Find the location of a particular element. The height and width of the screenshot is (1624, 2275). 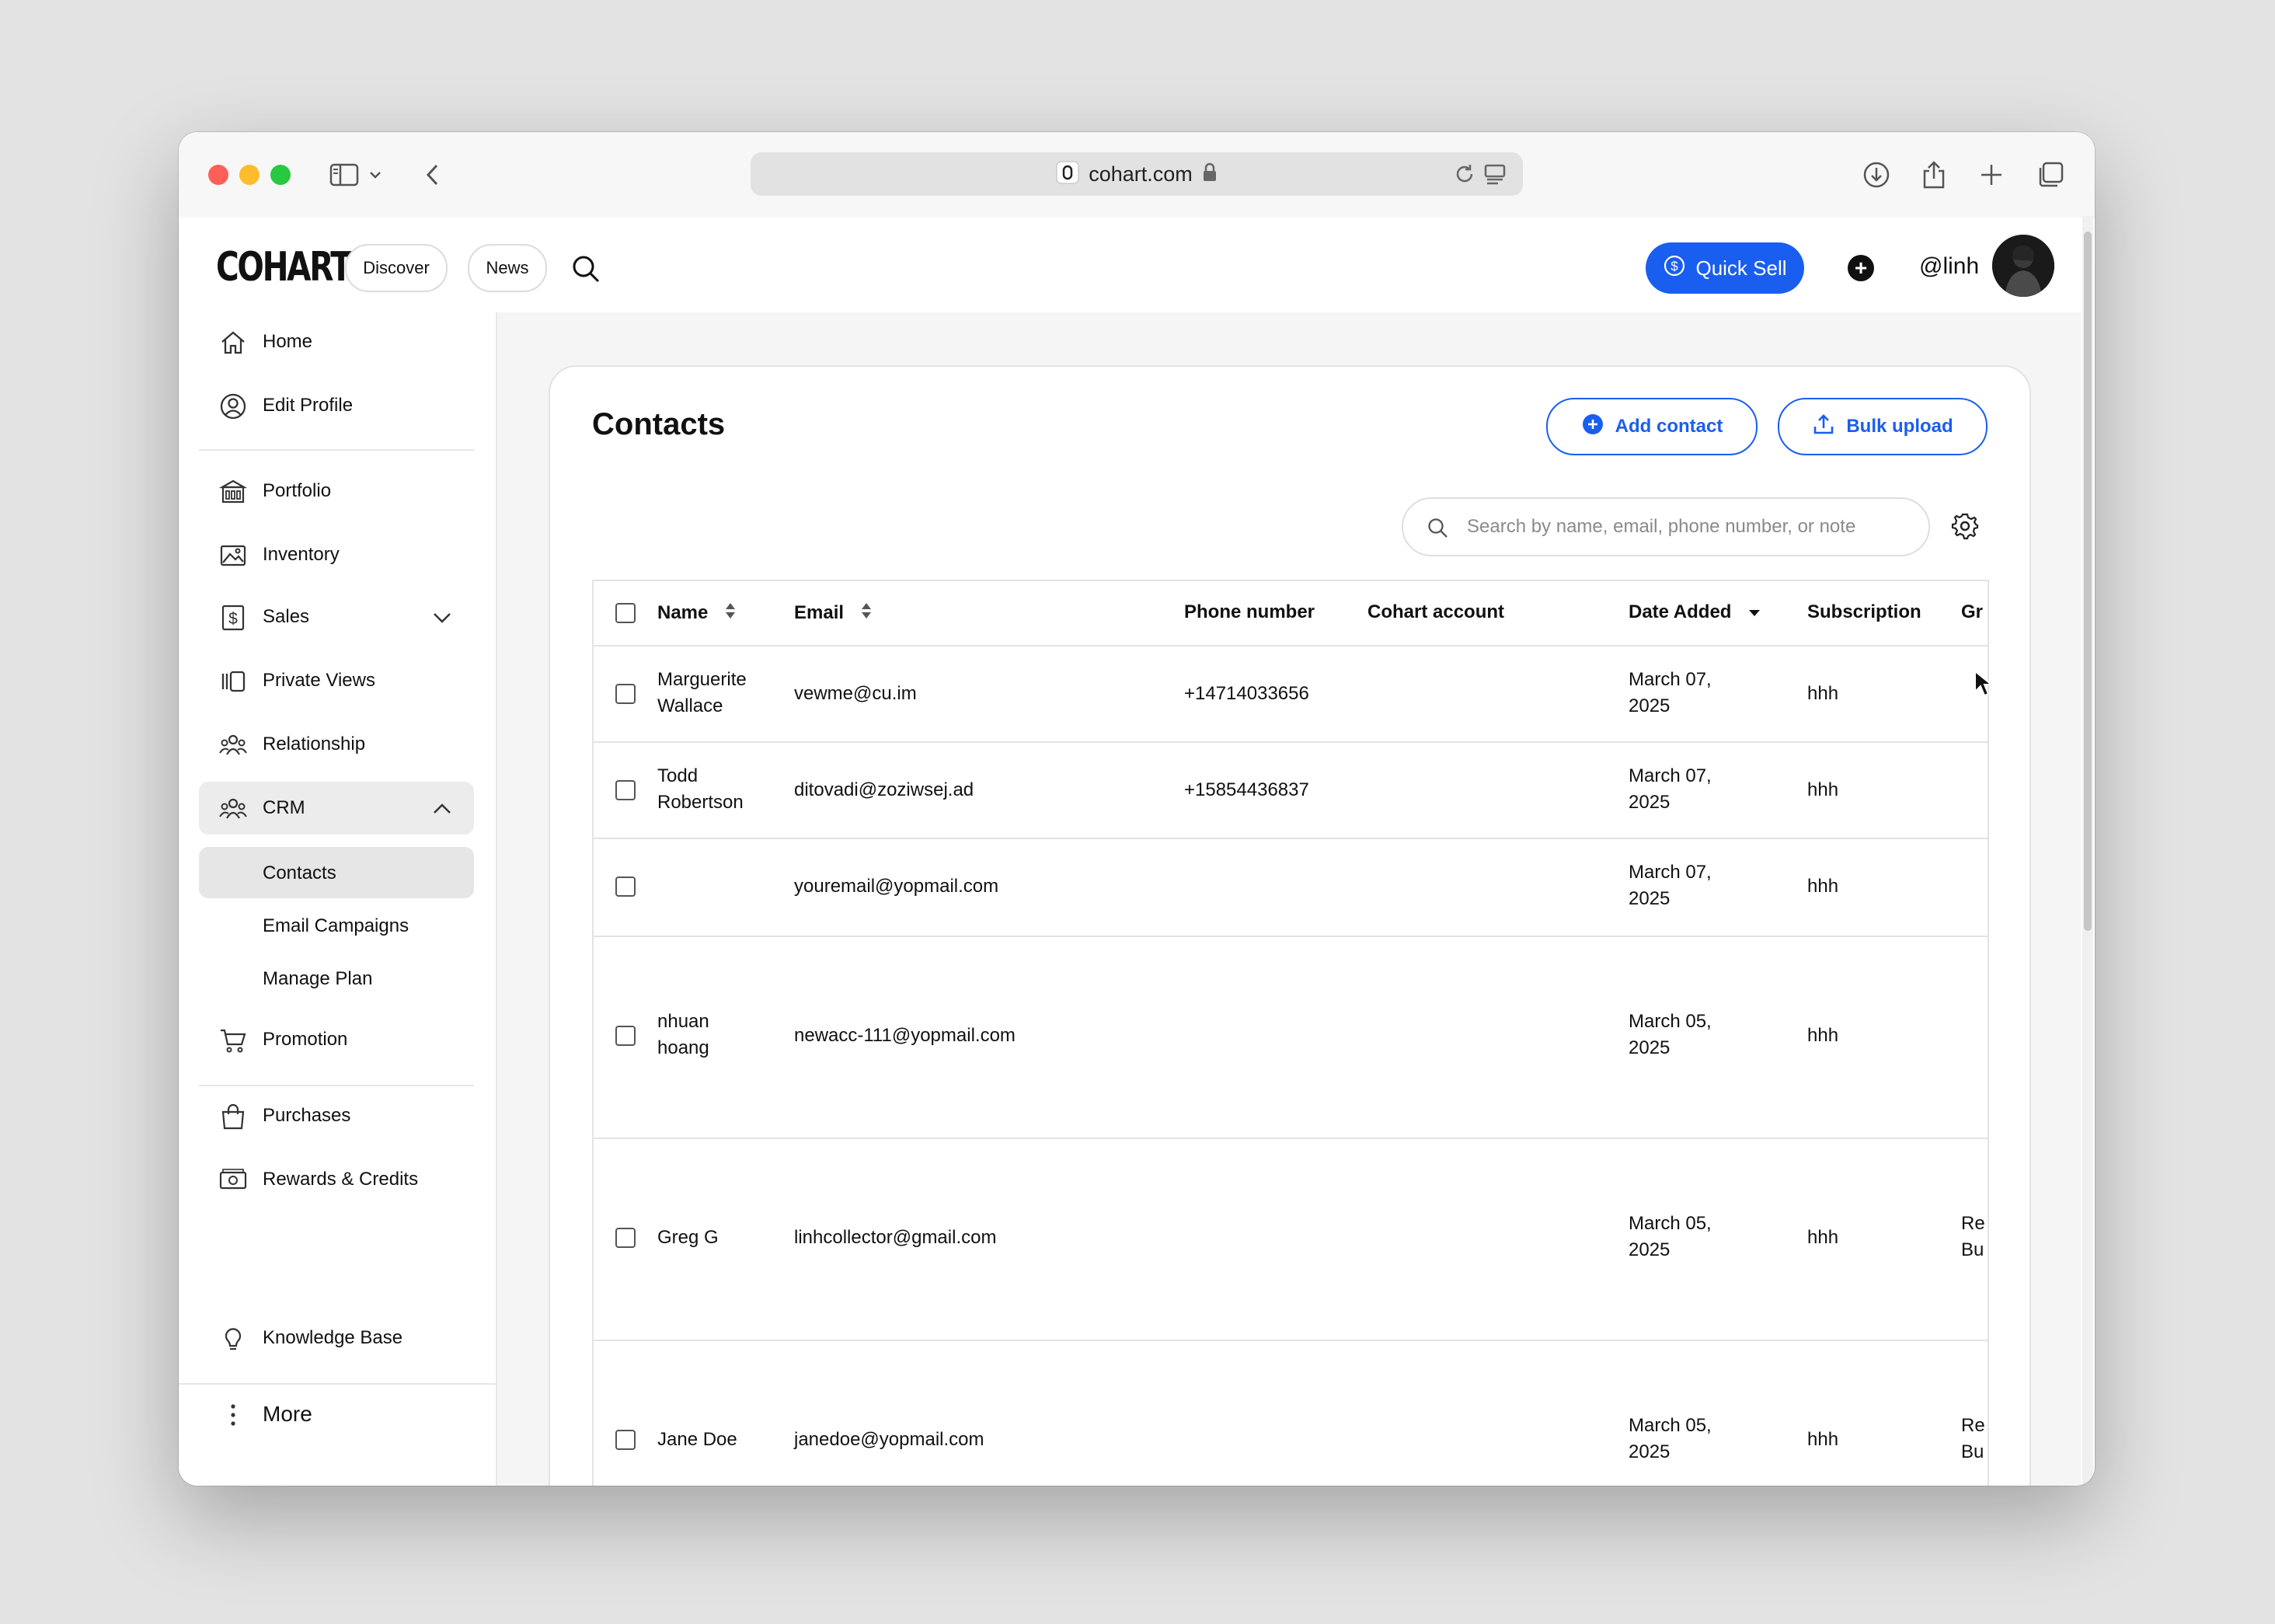

page-scrollbar is located at coordinates (2087, 851).